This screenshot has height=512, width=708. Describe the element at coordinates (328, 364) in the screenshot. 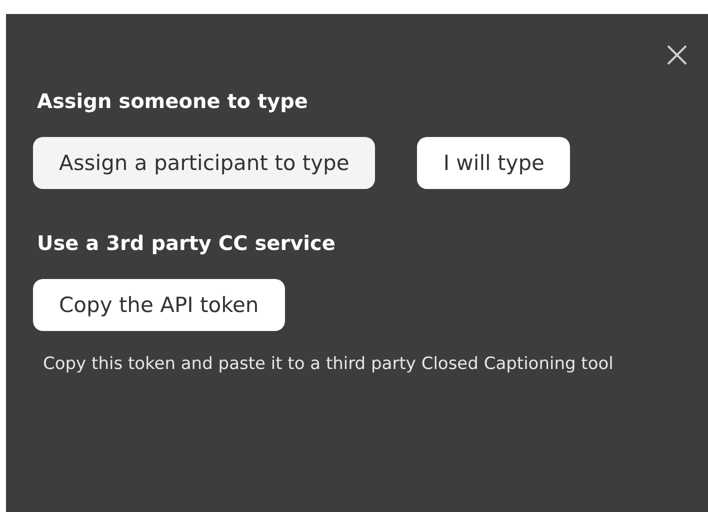

I see `description-text: Copy this token and paste it to a third party Closed Captioning tool` at that location.